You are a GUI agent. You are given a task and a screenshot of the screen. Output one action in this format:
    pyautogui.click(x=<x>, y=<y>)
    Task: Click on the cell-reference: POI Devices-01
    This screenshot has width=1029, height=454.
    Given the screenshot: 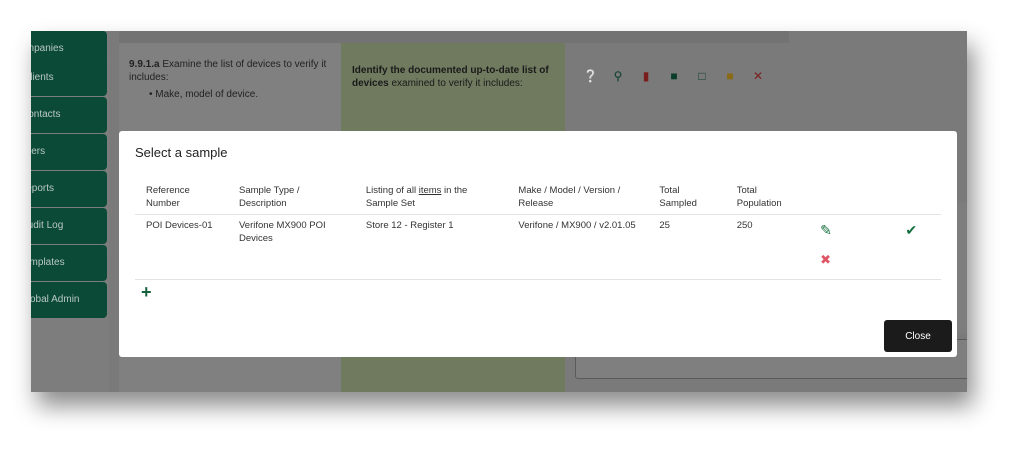 What is the action you would take?
    pyautogui.click(x=181, y=247)
    